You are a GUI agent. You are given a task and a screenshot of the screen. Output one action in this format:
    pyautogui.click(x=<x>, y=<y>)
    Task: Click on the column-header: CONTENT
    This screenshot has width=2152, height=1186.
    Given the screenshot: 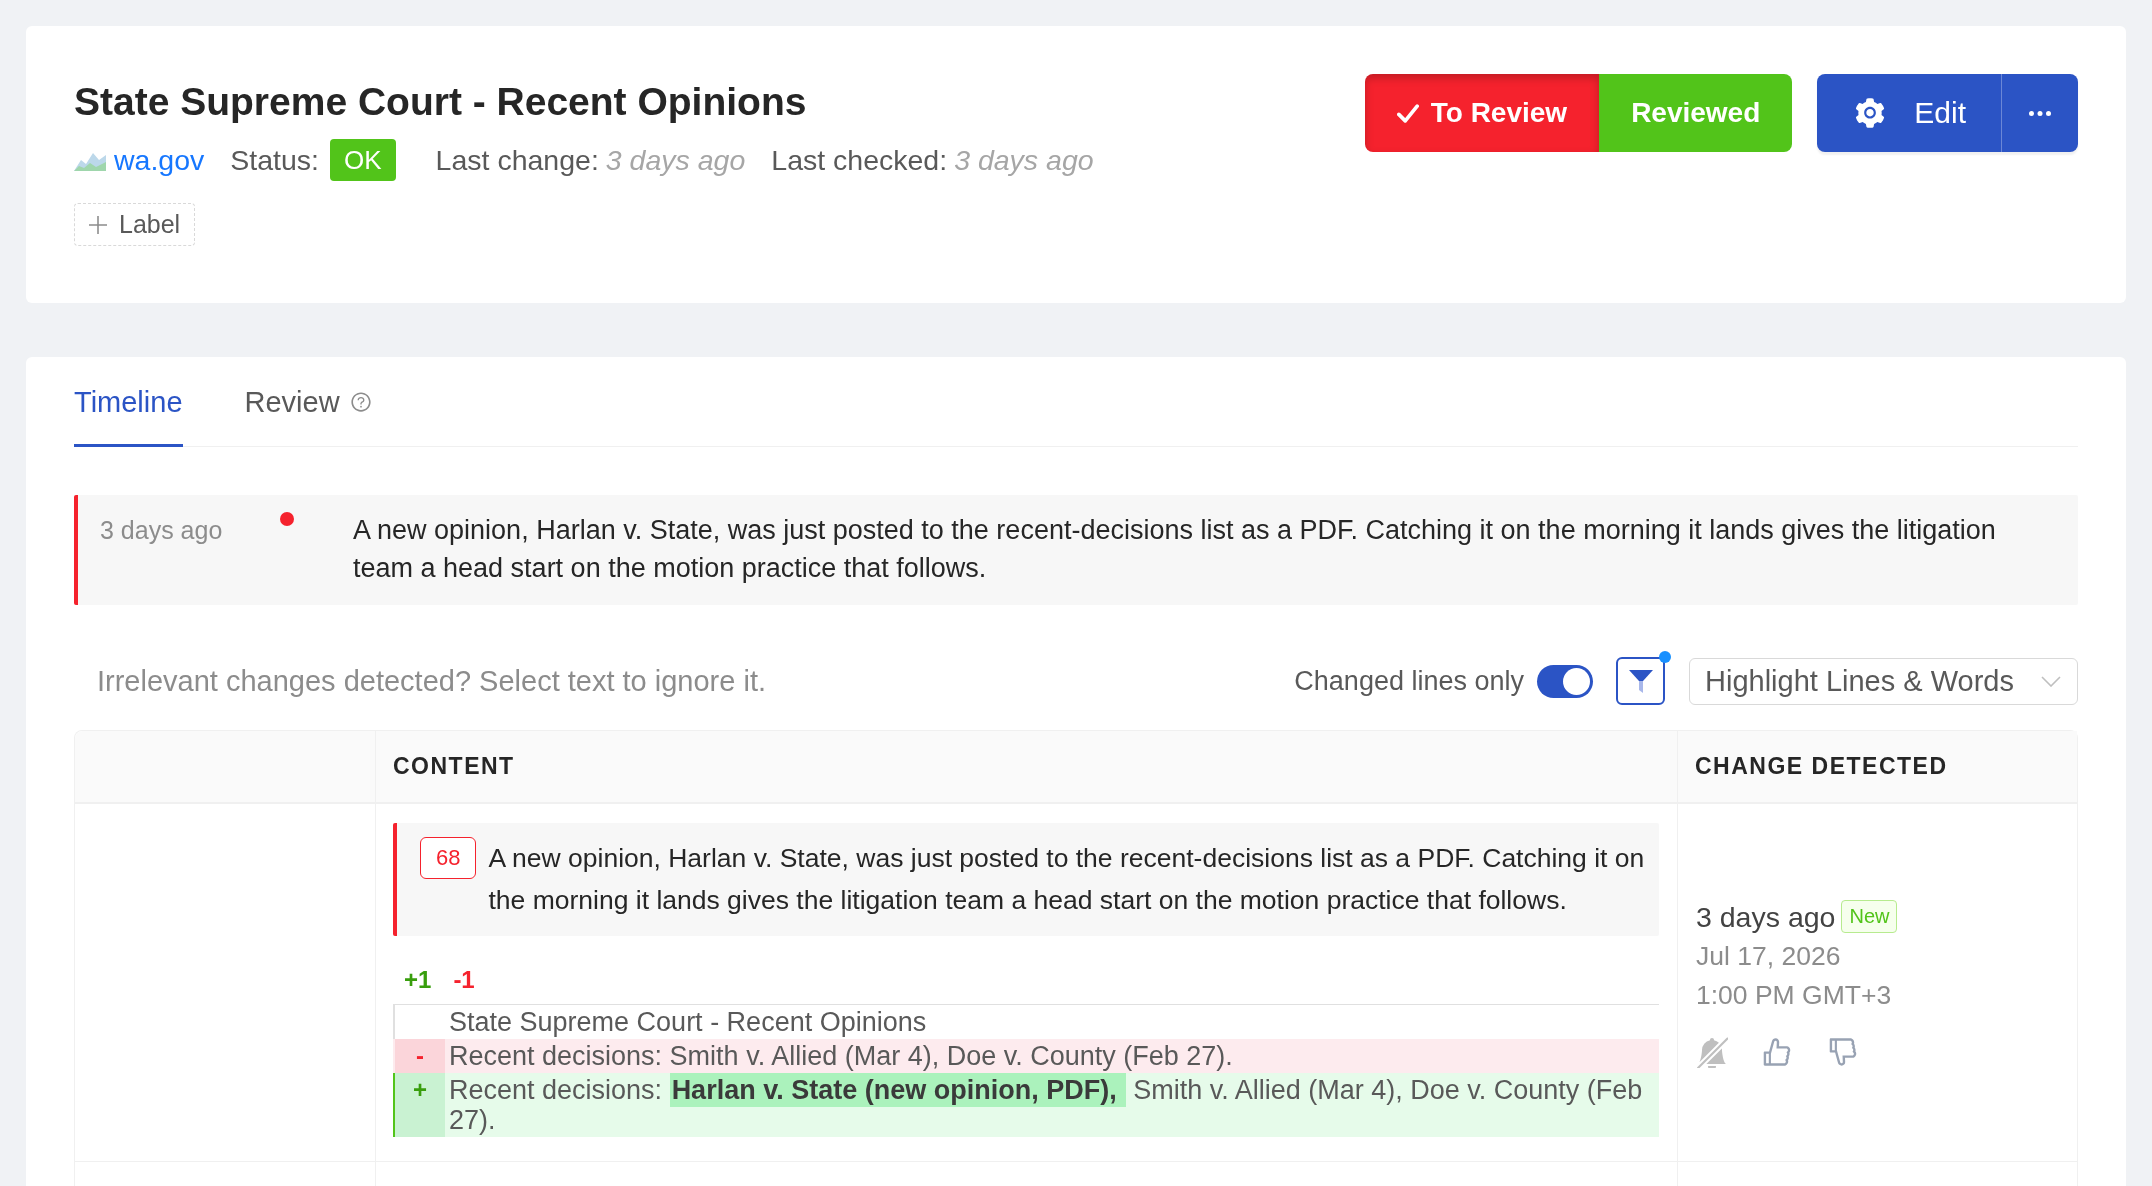 What is the action you would take?
    pyautogui.click(x=1026, y=767)
    